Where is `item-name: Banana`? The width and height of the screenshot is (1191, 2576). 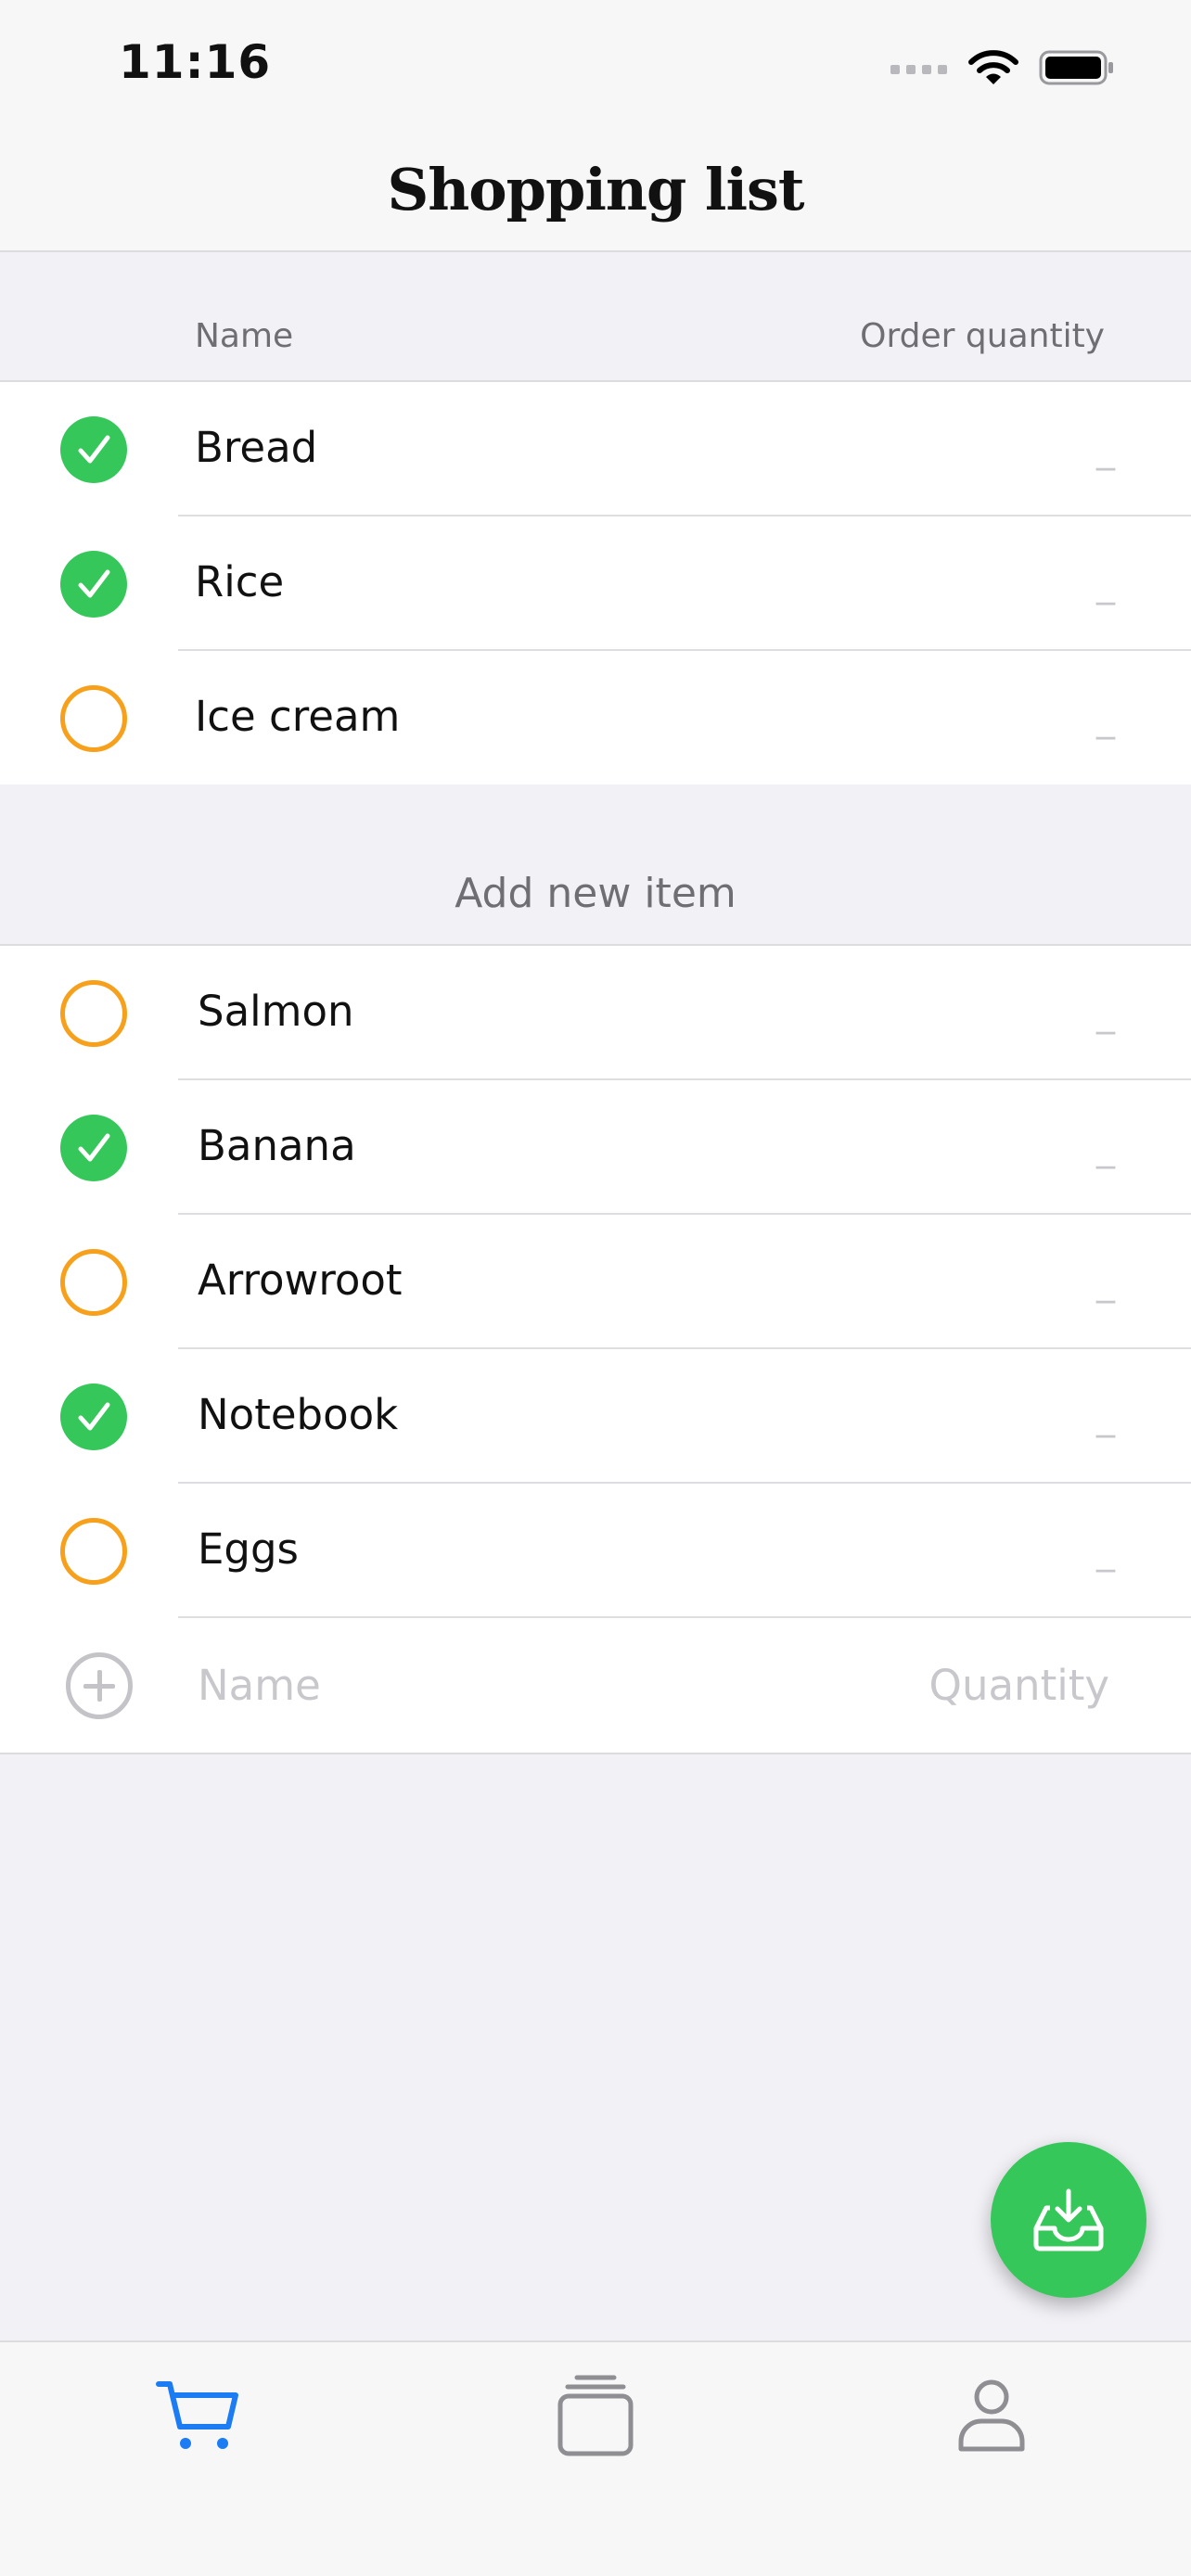
item-name: Banana is located at coordinates (277, 1145).